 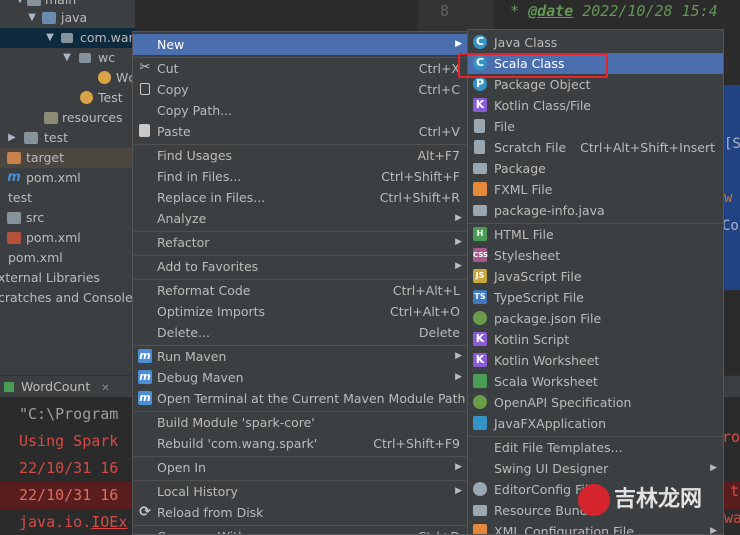 What do you see at coordinates (520, 168) in the screenshot?
I see `menu-item-label: Package` at bounding box center [520, 168].